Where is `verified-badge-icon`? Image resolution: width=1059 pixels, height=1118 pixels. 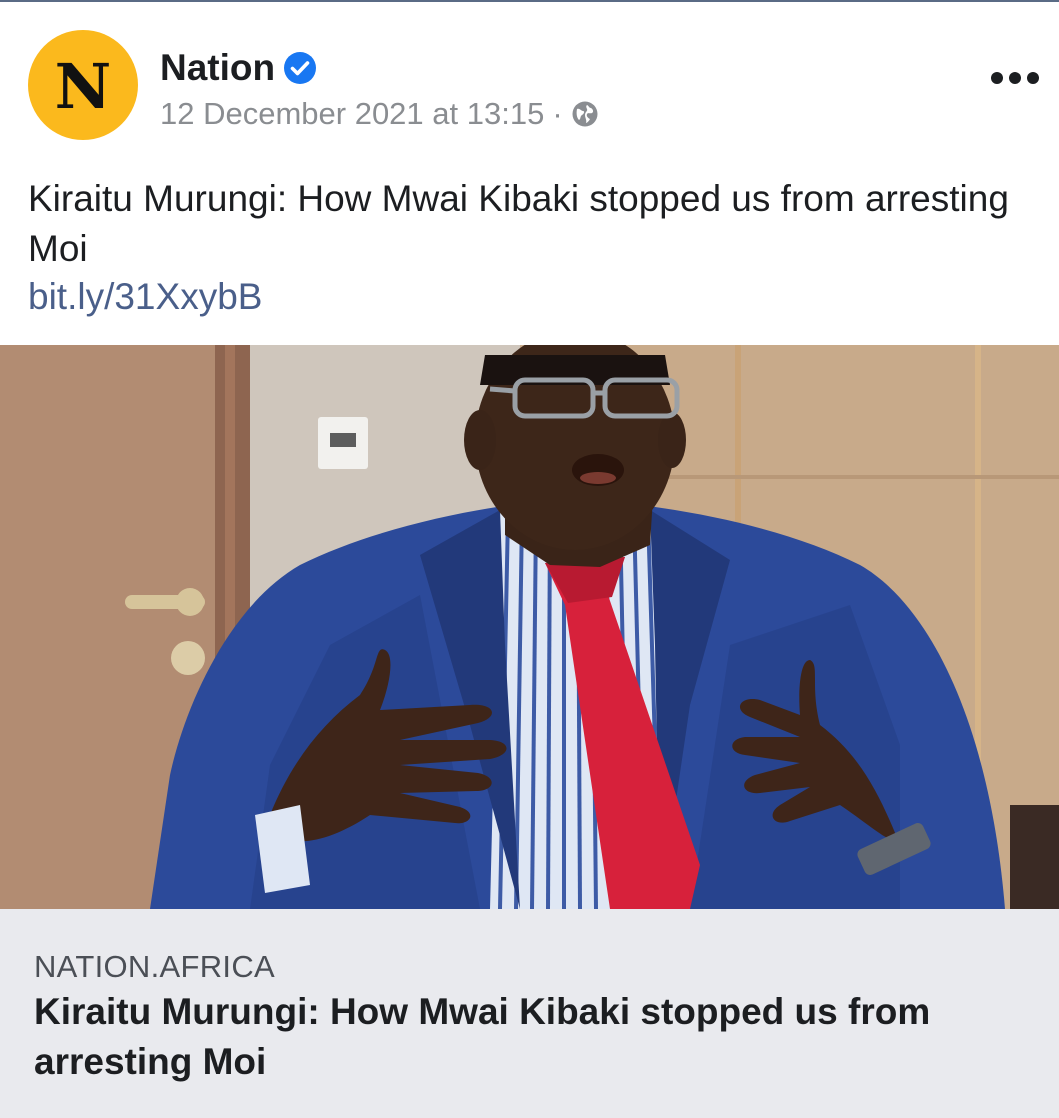
verified-badge-icon is located at coordinates (300, 68).